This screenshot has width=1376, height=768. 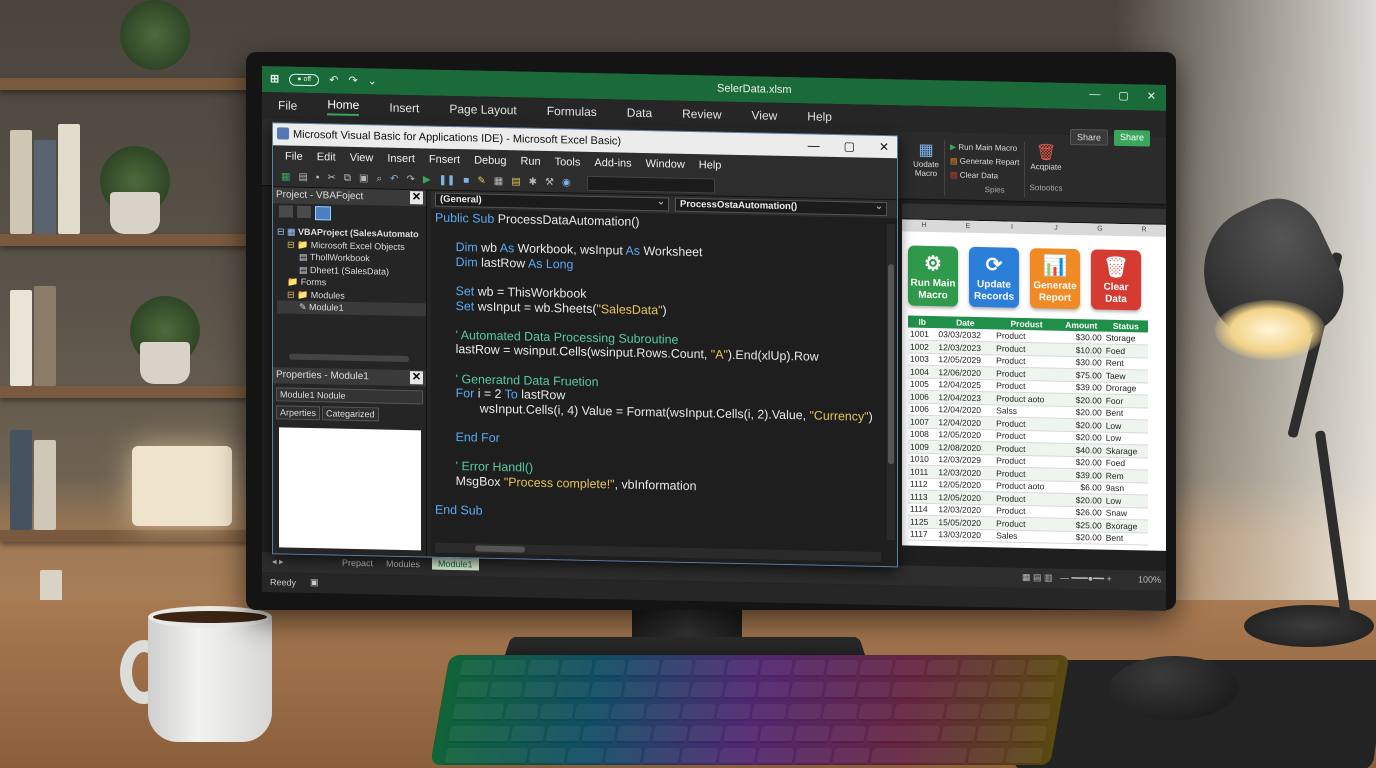 What do you see at coordinates (922, 534) in the screenshot?
I see `table-cell: 1117` at bounding box center [922, 534].